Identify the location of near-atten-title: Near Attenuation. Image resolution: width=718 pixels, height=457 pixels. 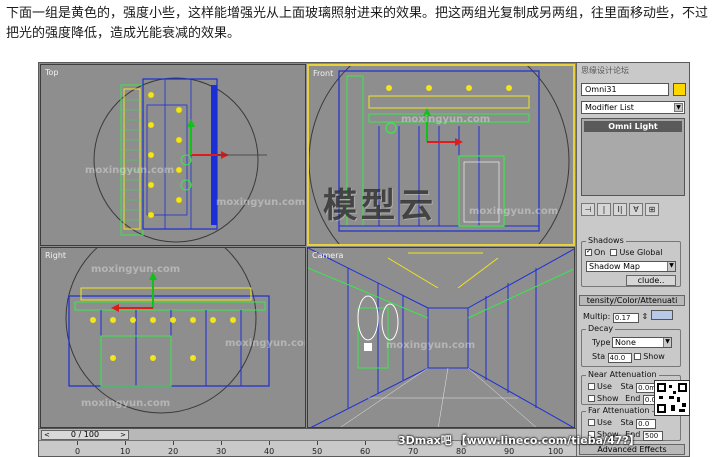
(622, 374).